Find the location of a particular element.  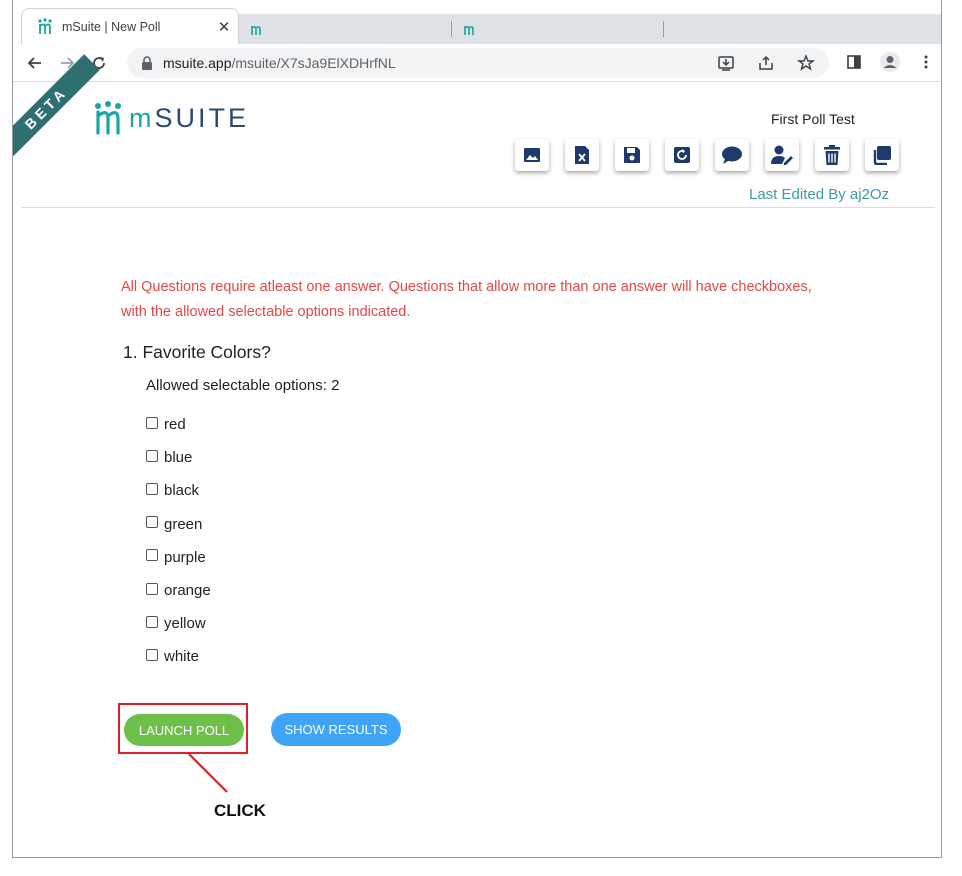

option-purple: purple is located at coordinates (178, 557).